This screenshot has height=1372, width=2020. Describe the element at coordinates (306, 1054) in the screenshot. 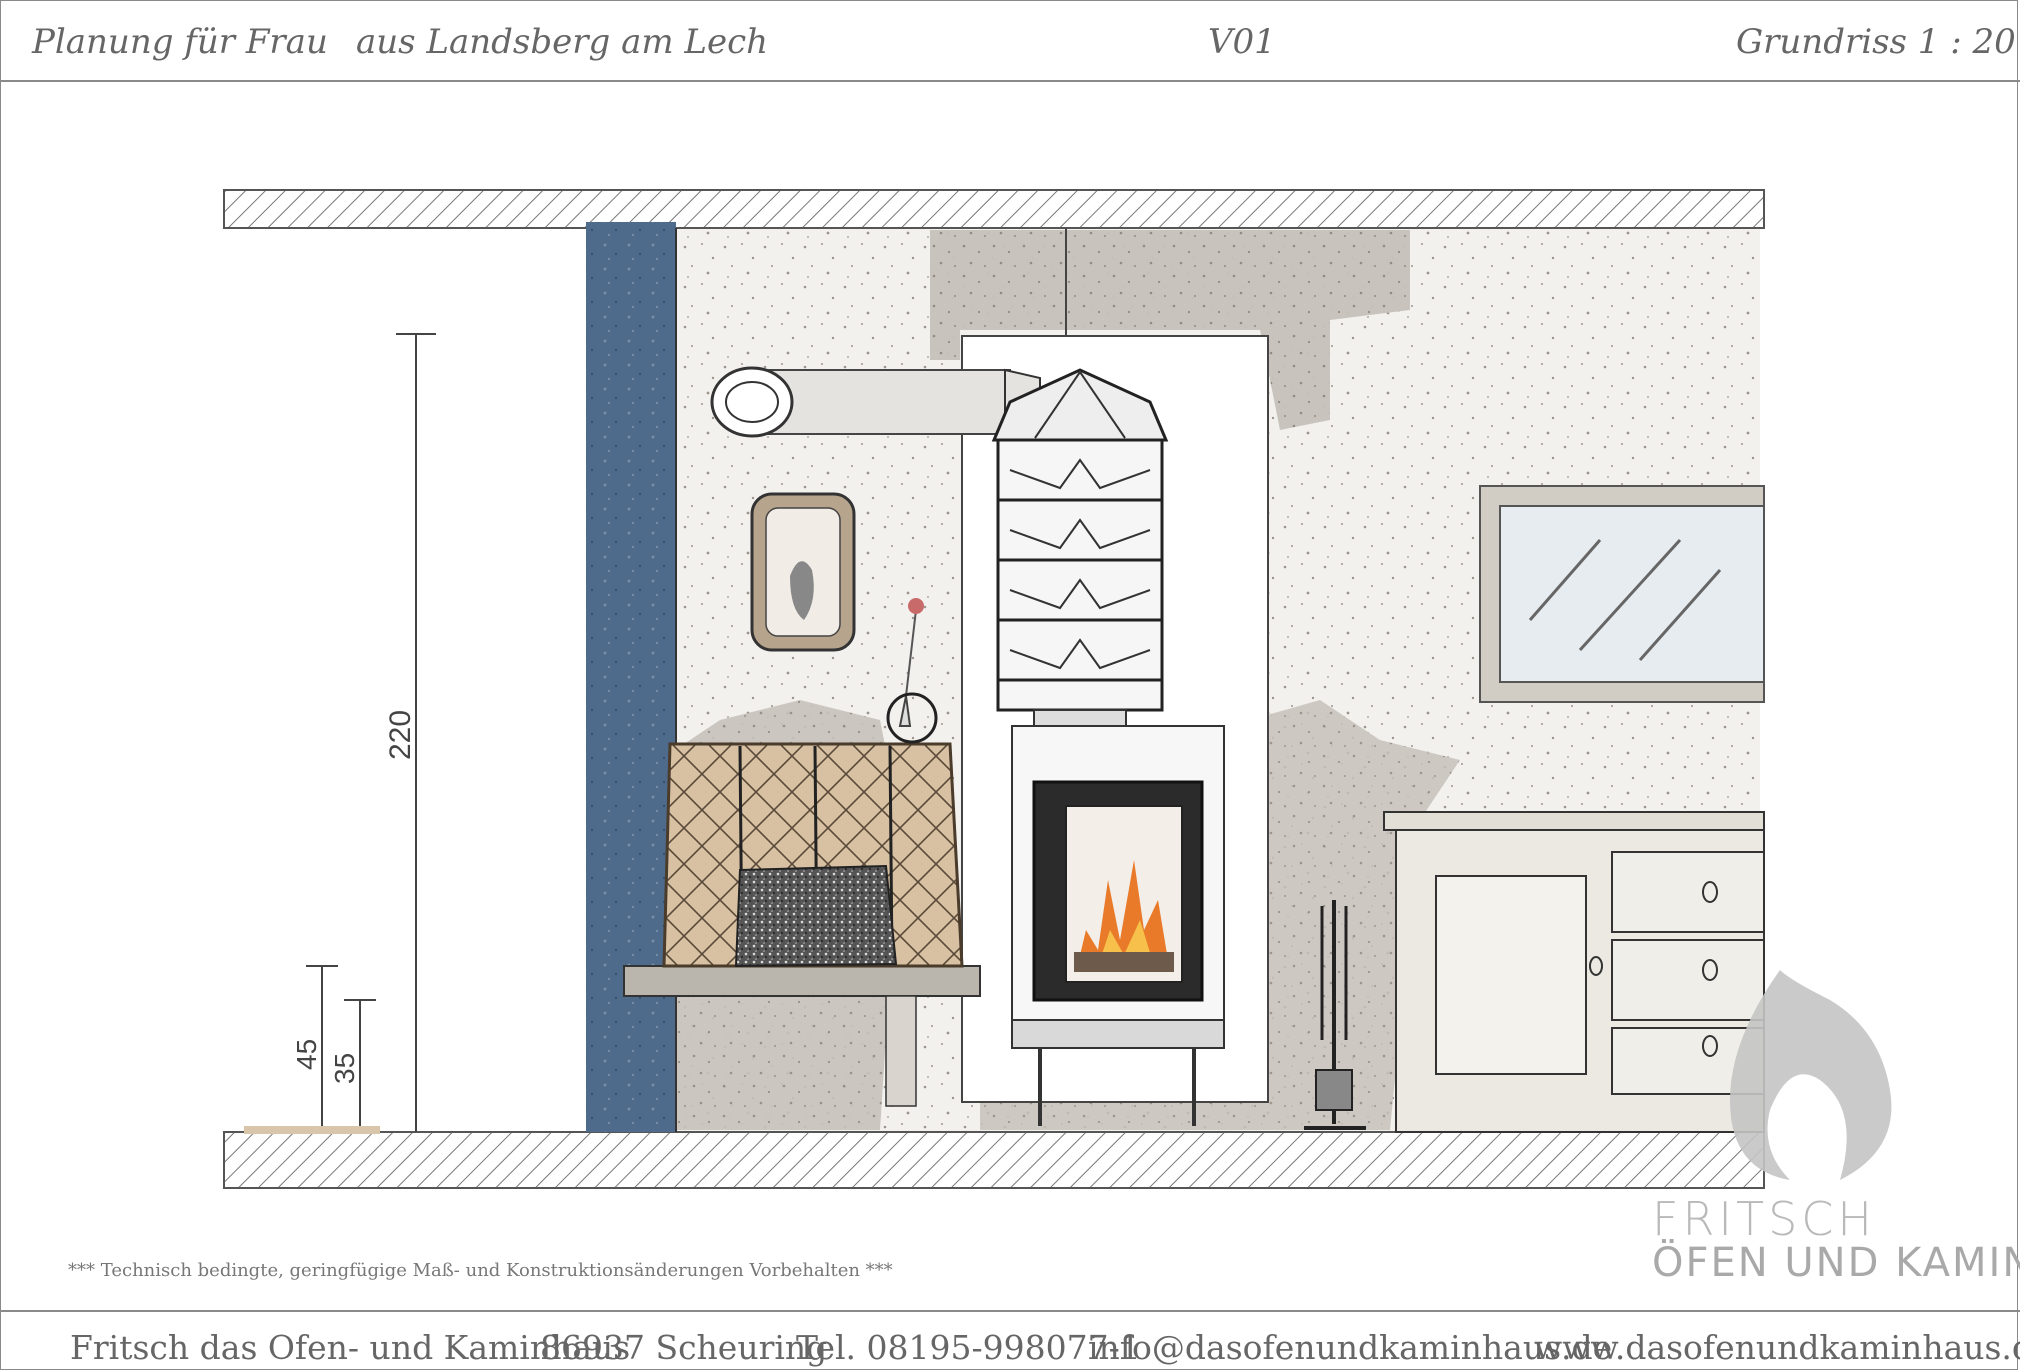

I see `dimension-45: 45` at that location.